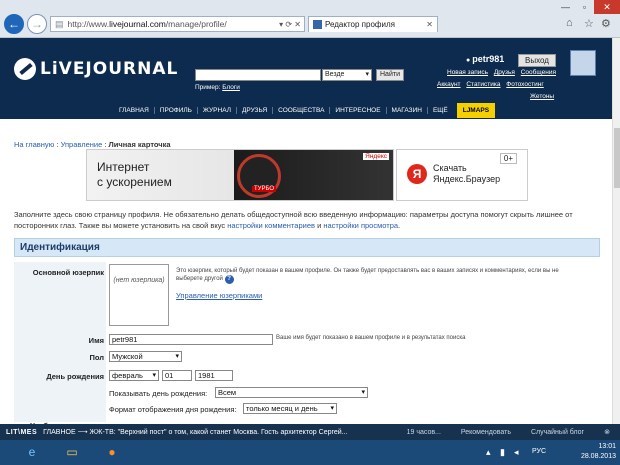  I want to click on ad-turbo-label: ТУРБО, so click(264, 189).